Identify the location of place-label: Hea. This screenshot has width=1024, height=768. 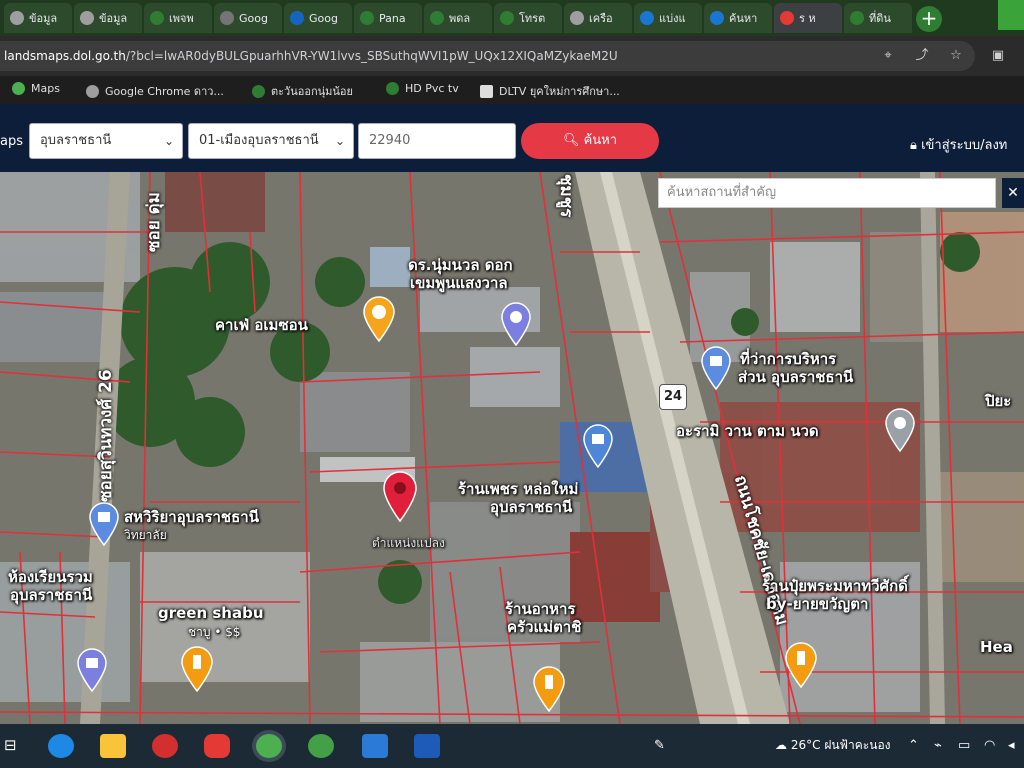
(996, 647).